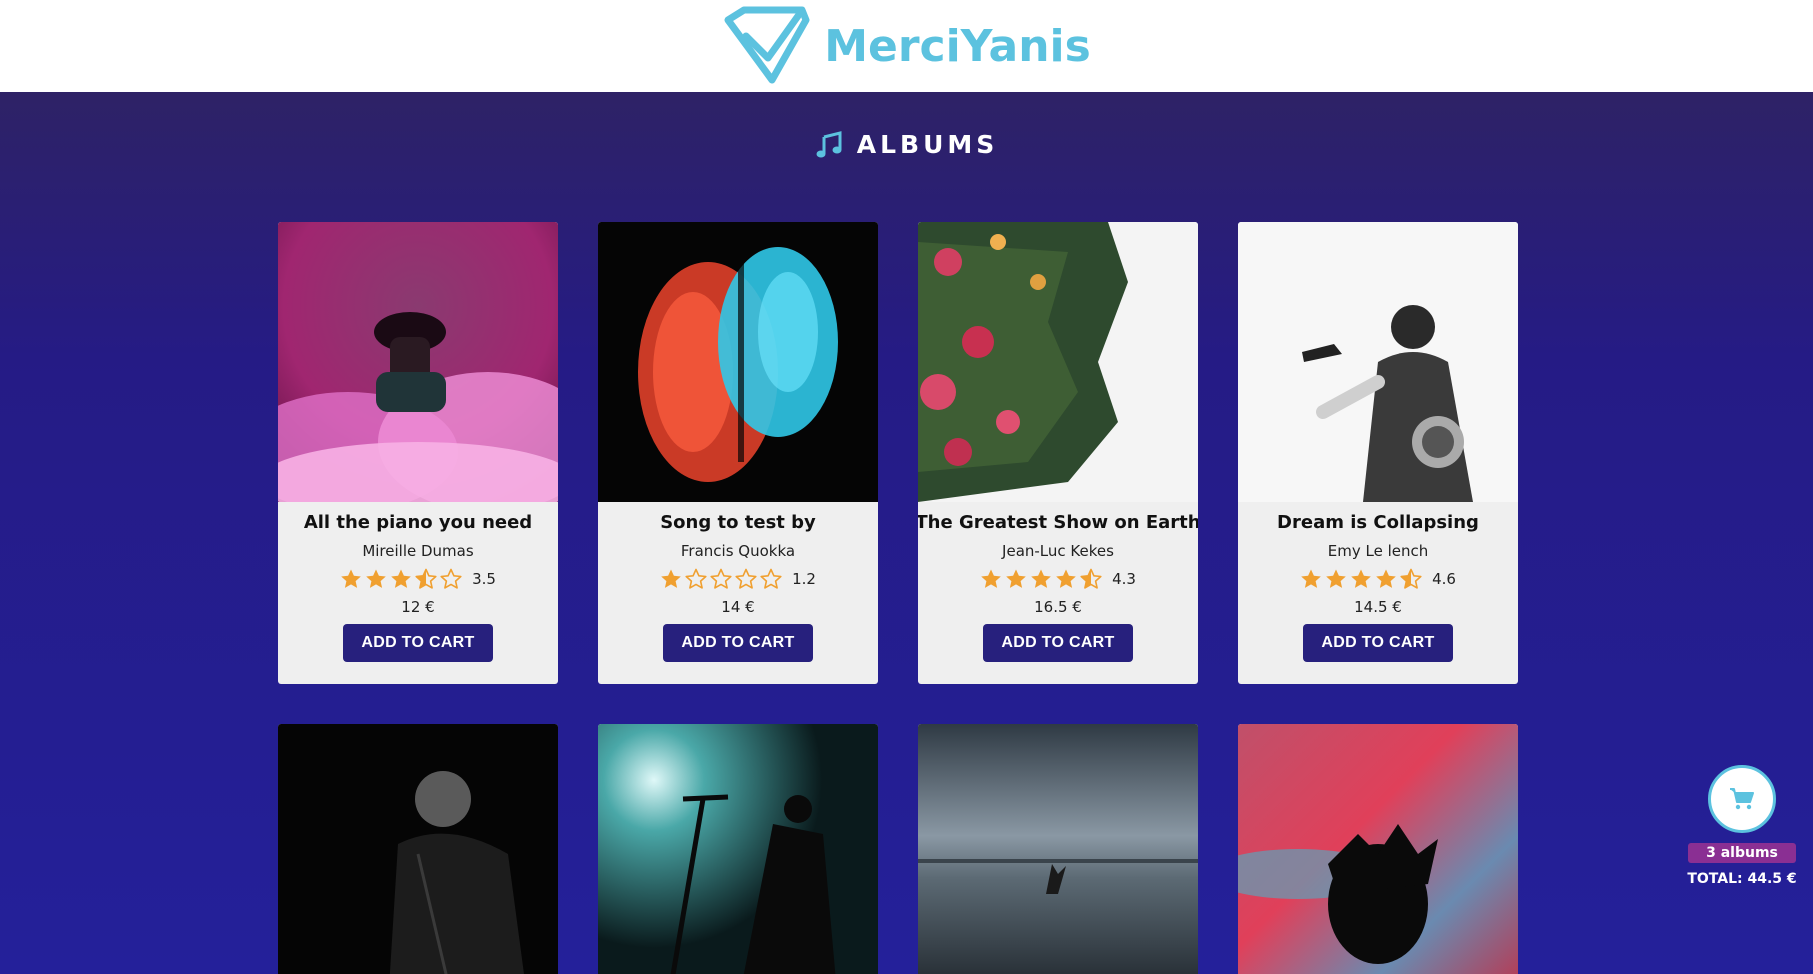 The width and height of the screenshot is (1813, 974). Describe the element at coordinates (738, 522) in the screenshot. I see `album-title: Song to test by` at that location.